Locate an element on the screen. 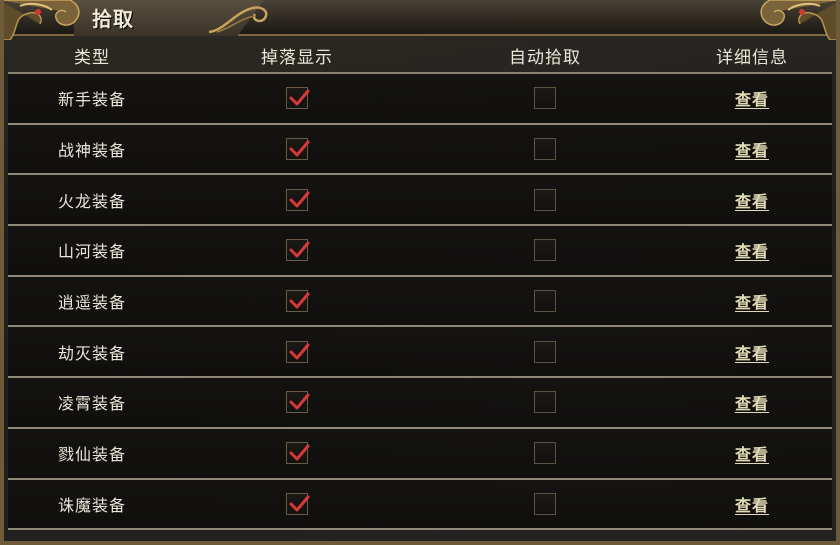  table-row: 战神装备 查看 is located at coordinates (420, 150).